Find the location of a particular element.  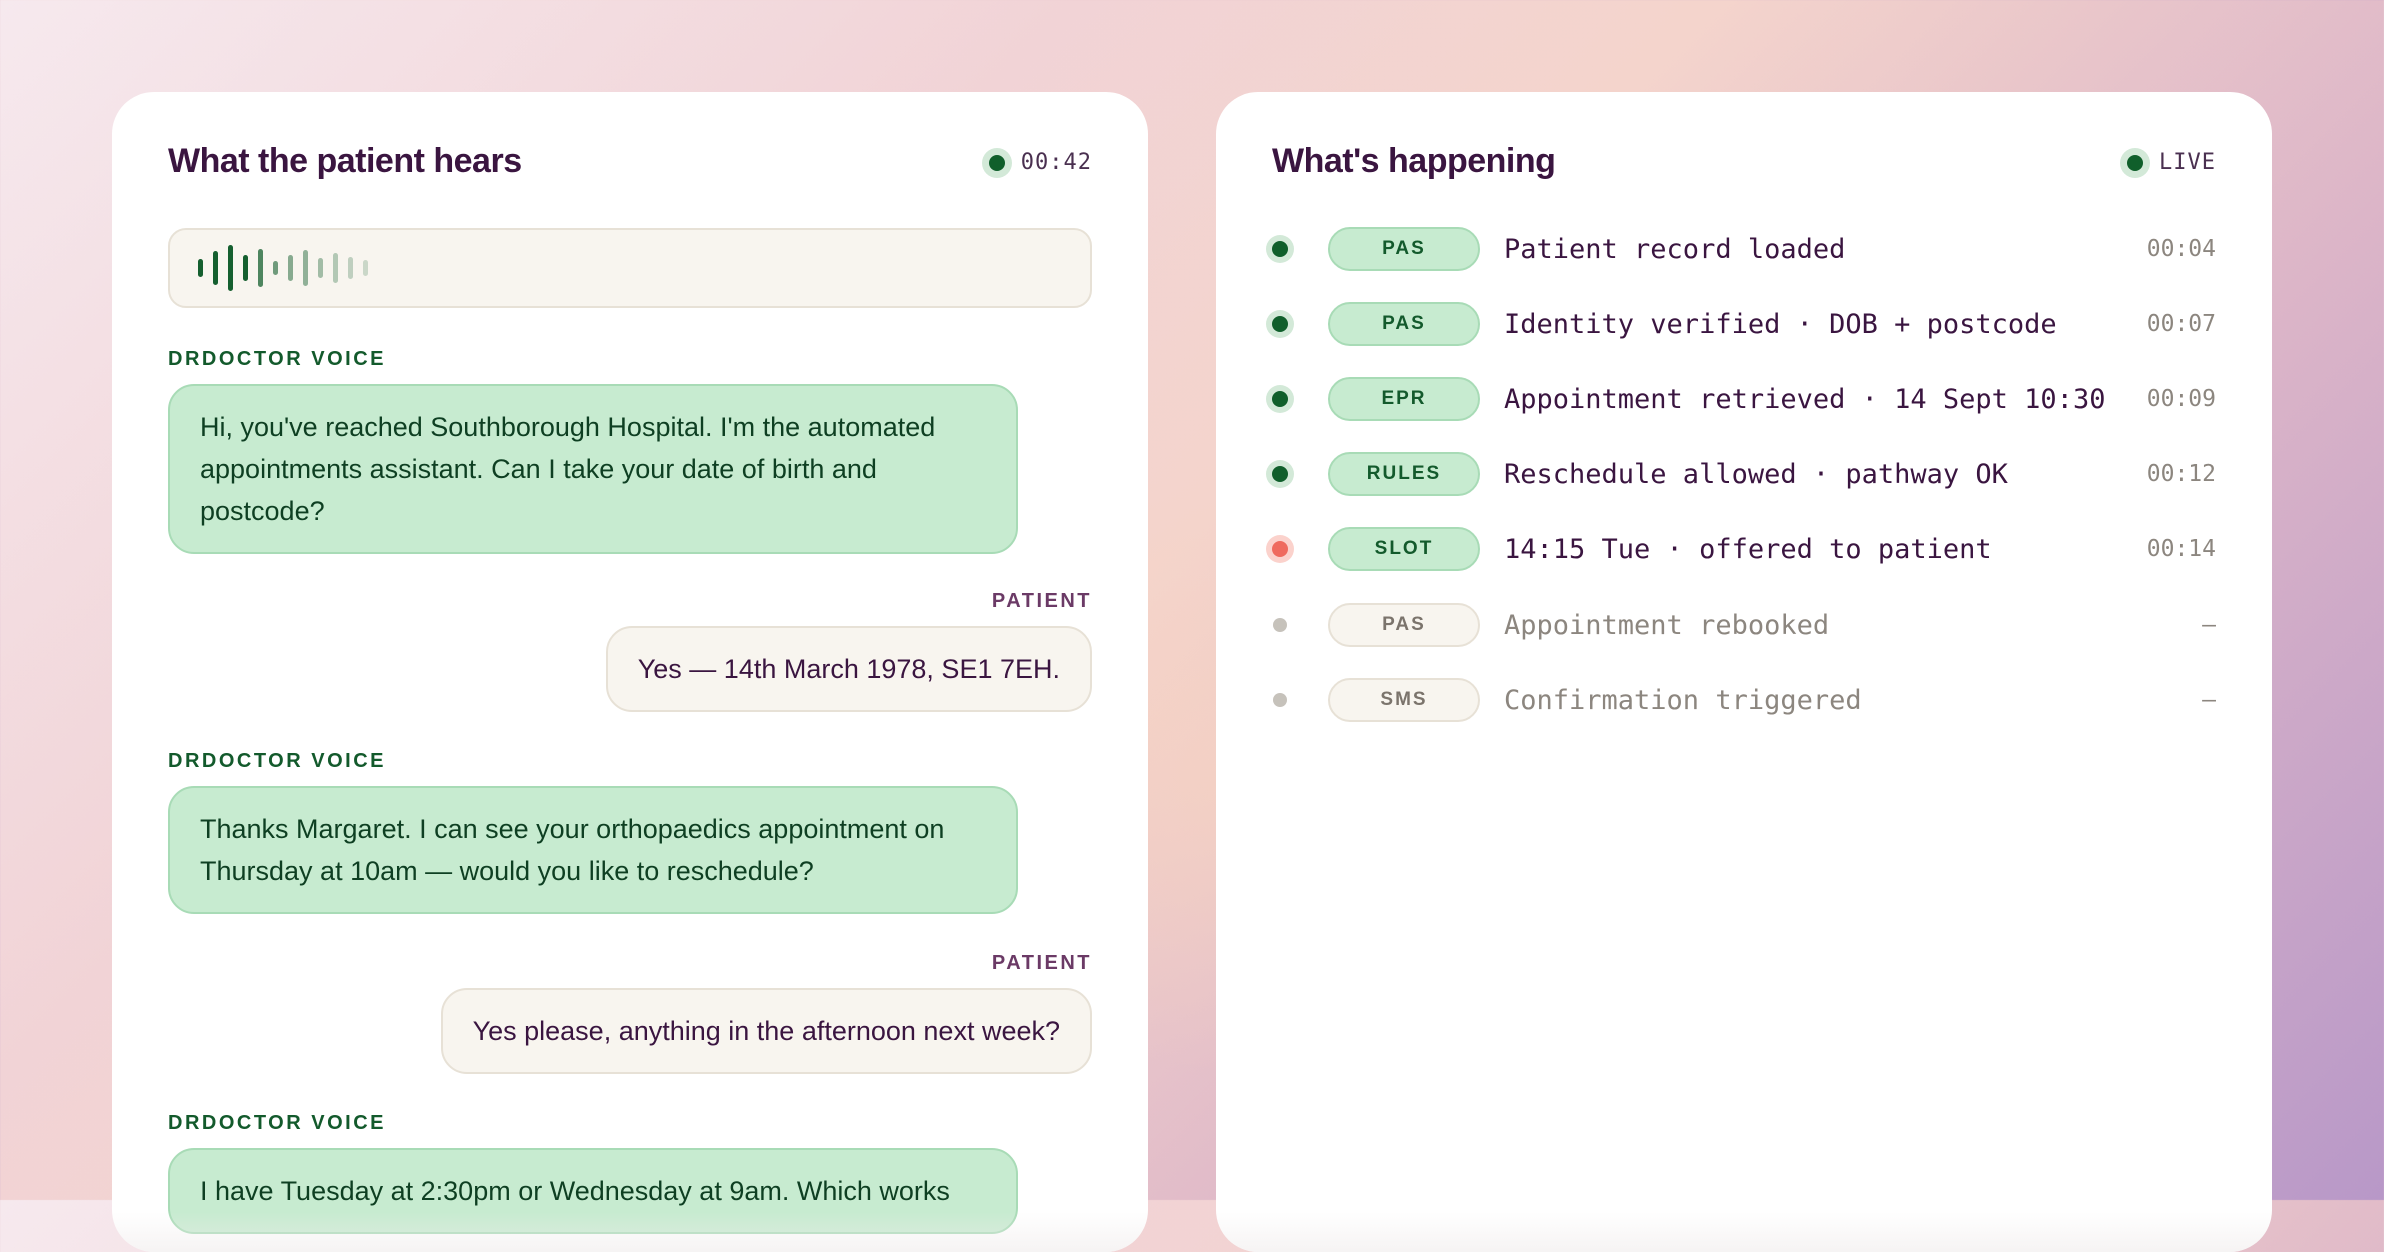

system-tag: SMS is located at coordinates (1404, 700).